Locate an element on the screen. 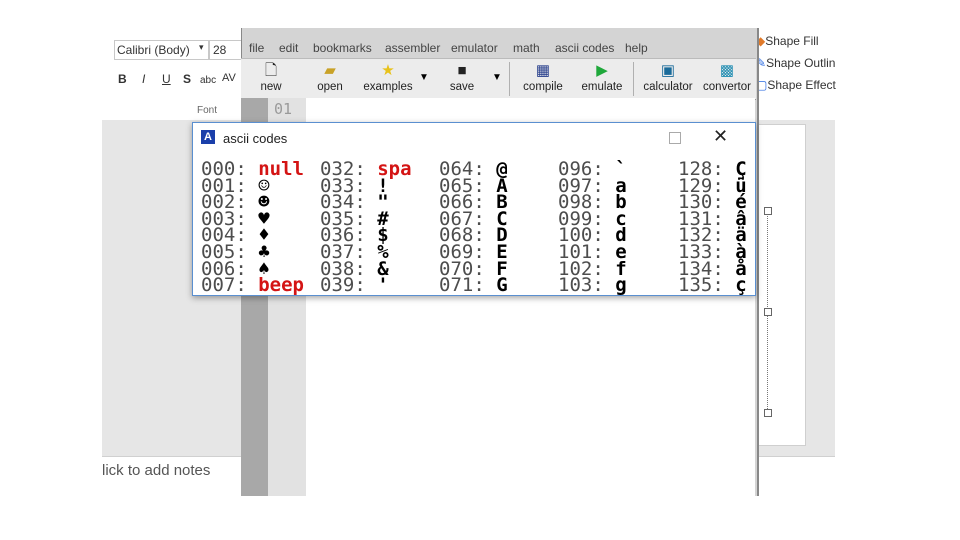 The height and width of the screenshot is (540, 960). convertor-icon: ▩ is located at coordinates (727, 70).